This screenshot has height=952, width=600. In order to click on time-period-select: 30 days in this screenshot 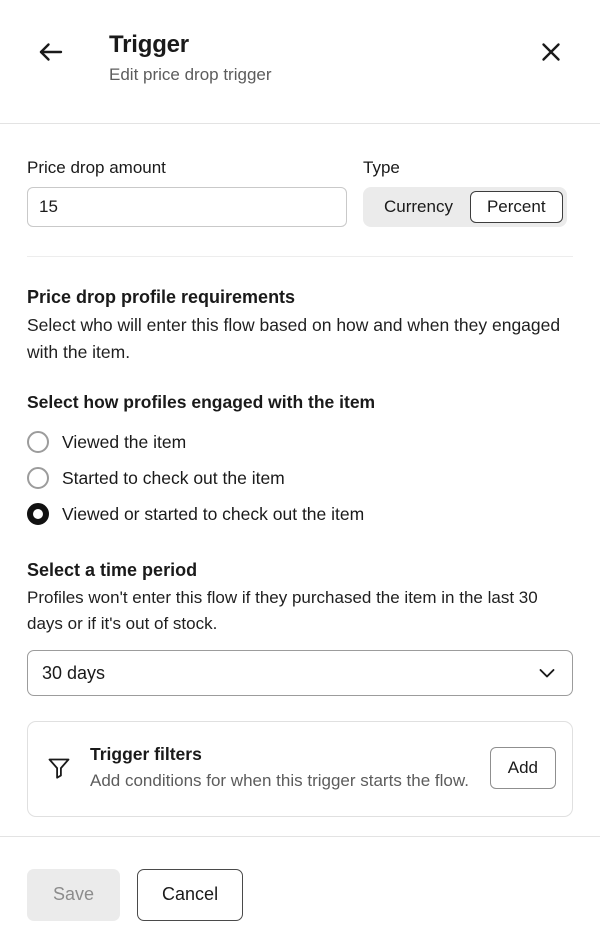, I will do `click(300, 673)`.